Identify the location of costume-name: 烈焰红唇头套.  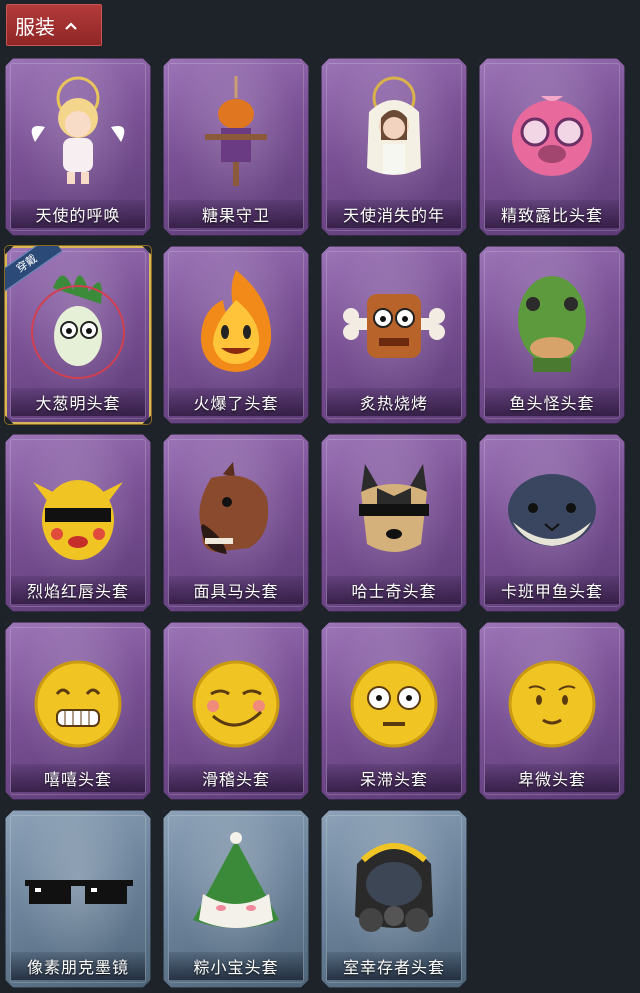
(77, 591).